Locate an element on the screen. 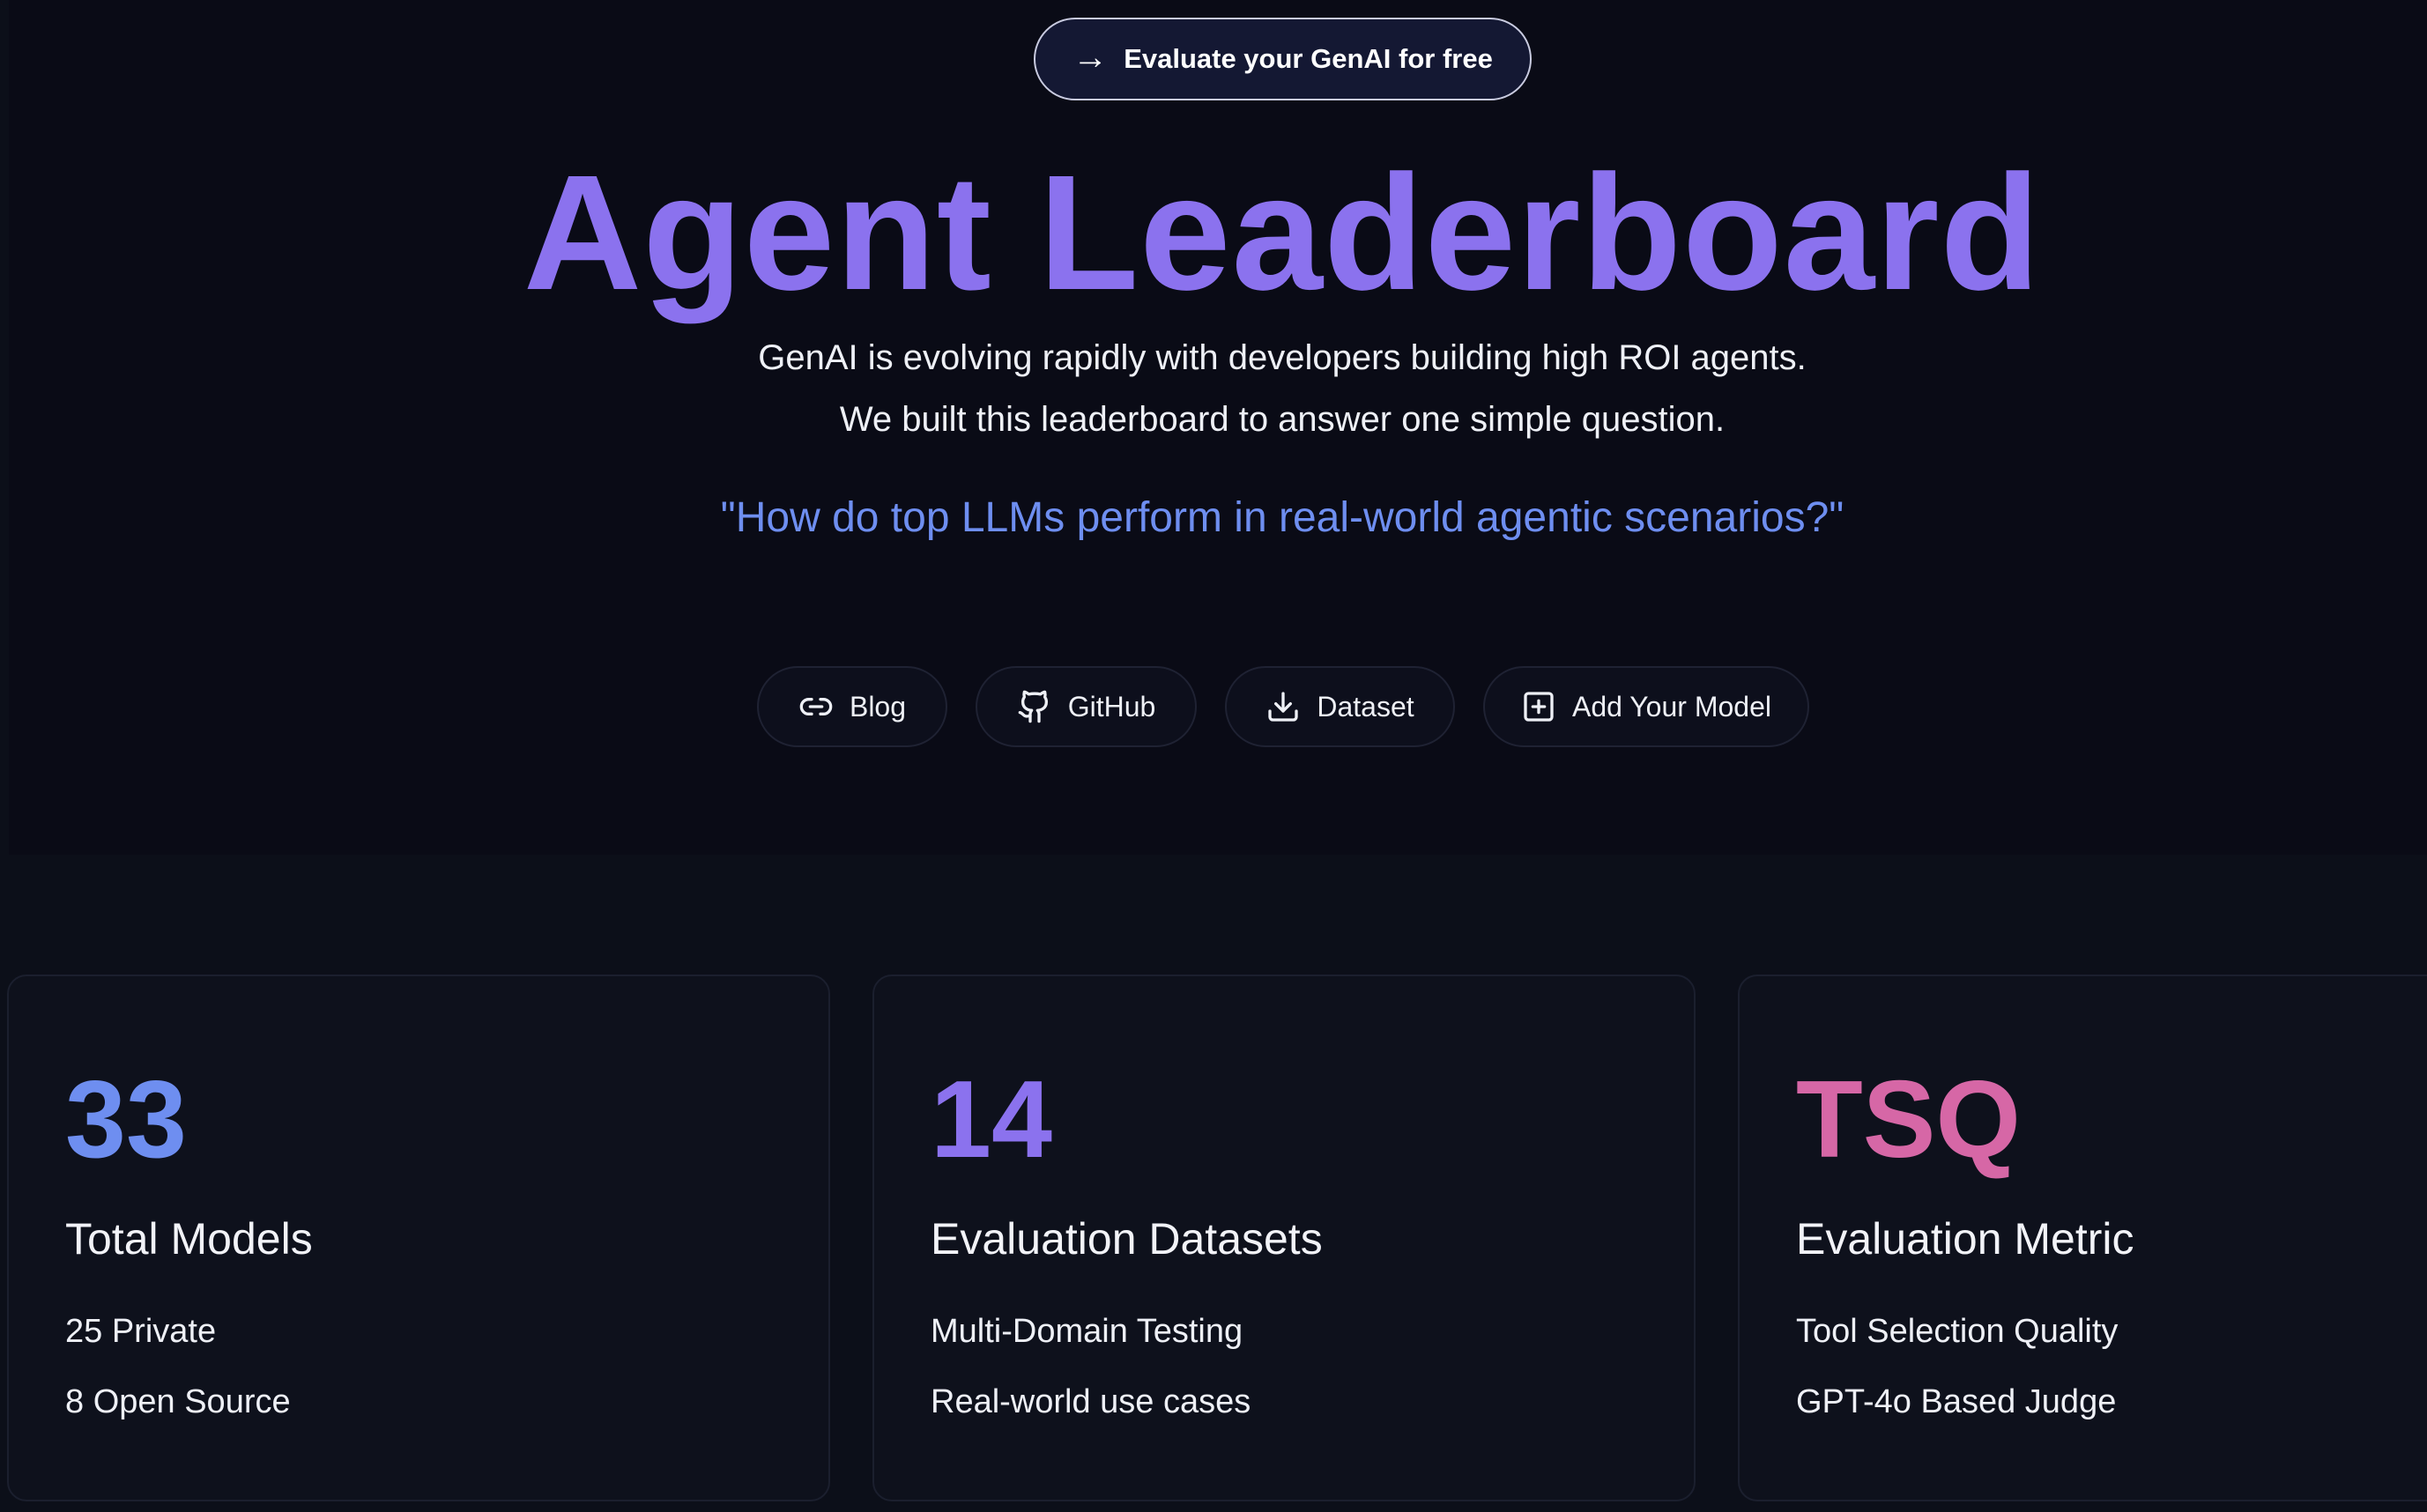  evaluate-genai-button: → Evaluate your GenAI for free is located at coordinates (1283, 59).